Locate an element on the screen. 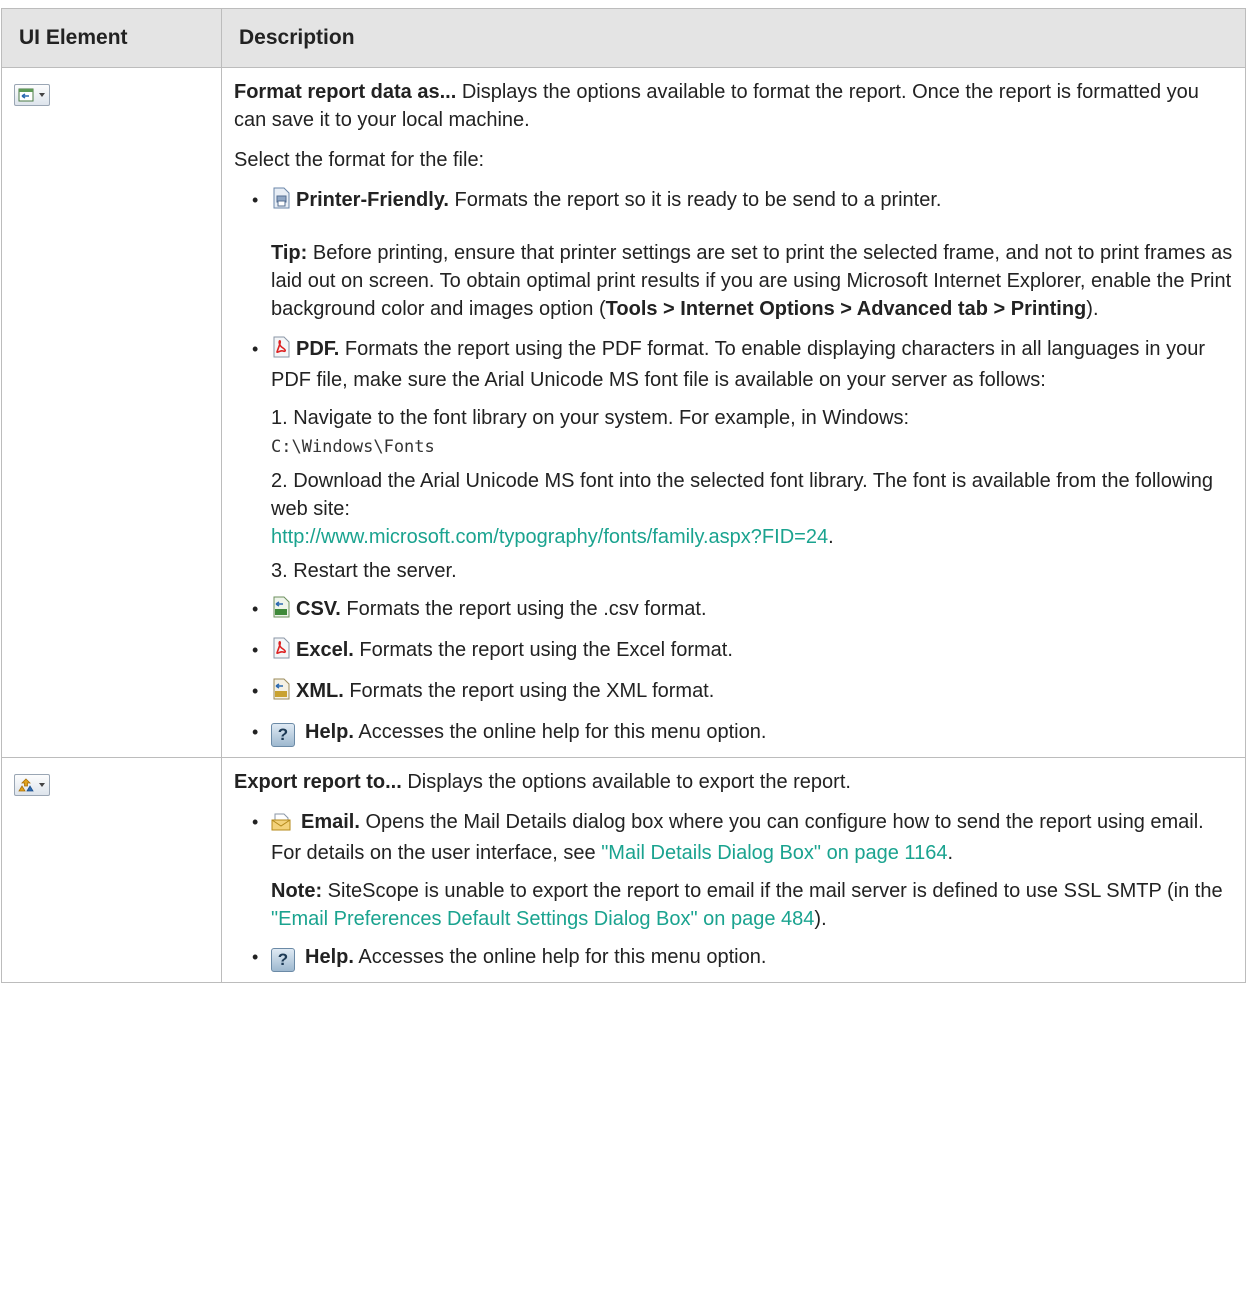 The height and width of the screenshot is (1312, 1246). pdf-step-3: 3. Restart the server. is located at coordinates (364, 571).